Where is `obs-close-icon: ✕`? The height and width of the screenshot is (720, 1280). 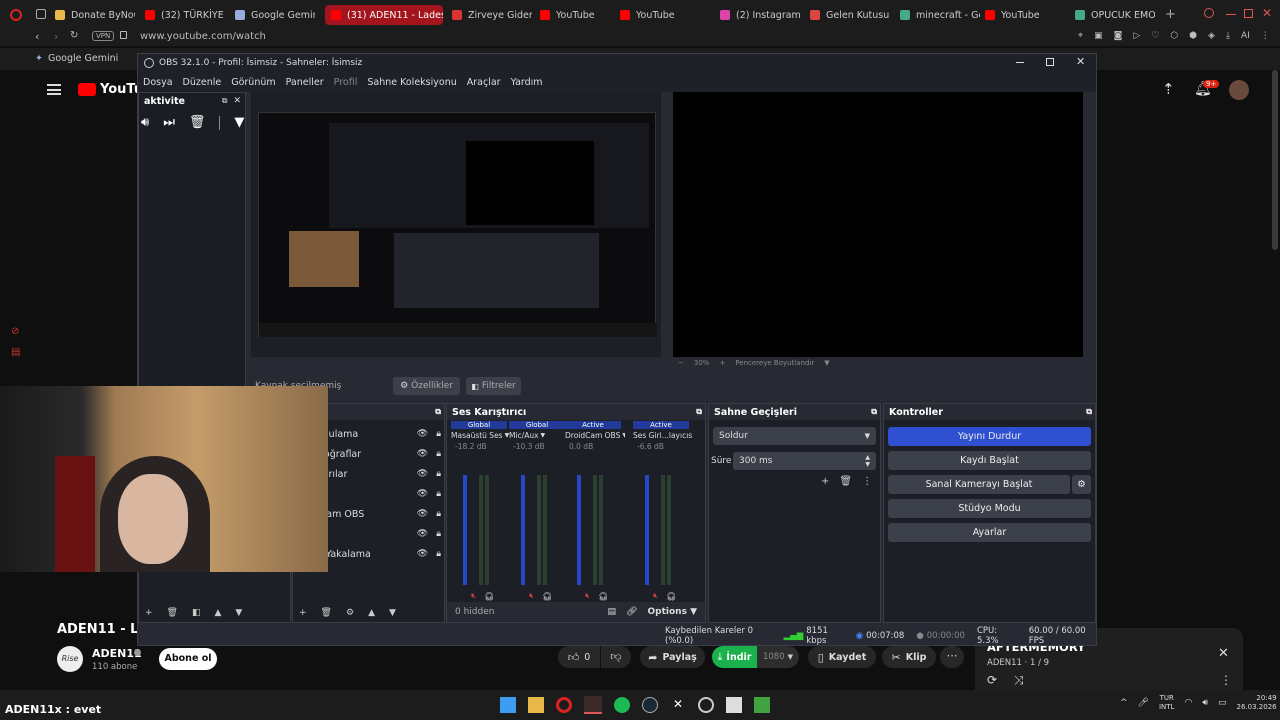
obs-close-icon: ✕ is located at coordinates (1080, 61).